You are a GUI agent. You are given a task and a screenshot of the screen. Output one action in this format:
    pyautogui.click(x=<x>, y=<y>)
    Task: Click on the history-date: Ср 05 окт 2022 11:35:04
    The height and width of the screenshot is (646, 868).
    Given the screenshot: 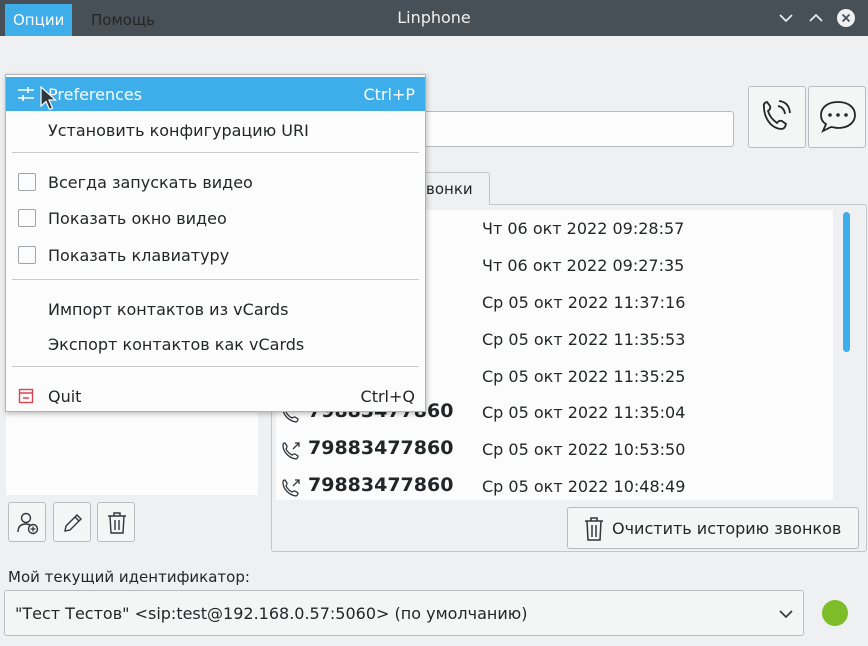 What is the action you would take?
    pyautogui.click(x=584, y=412)
    